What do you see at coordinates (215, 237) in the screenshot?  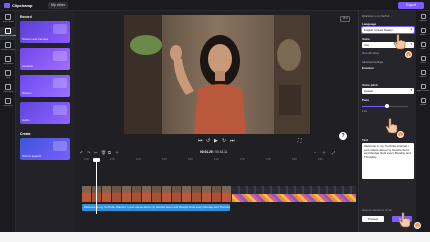 I see `bottom-margin` at bounding box center [215, 237].